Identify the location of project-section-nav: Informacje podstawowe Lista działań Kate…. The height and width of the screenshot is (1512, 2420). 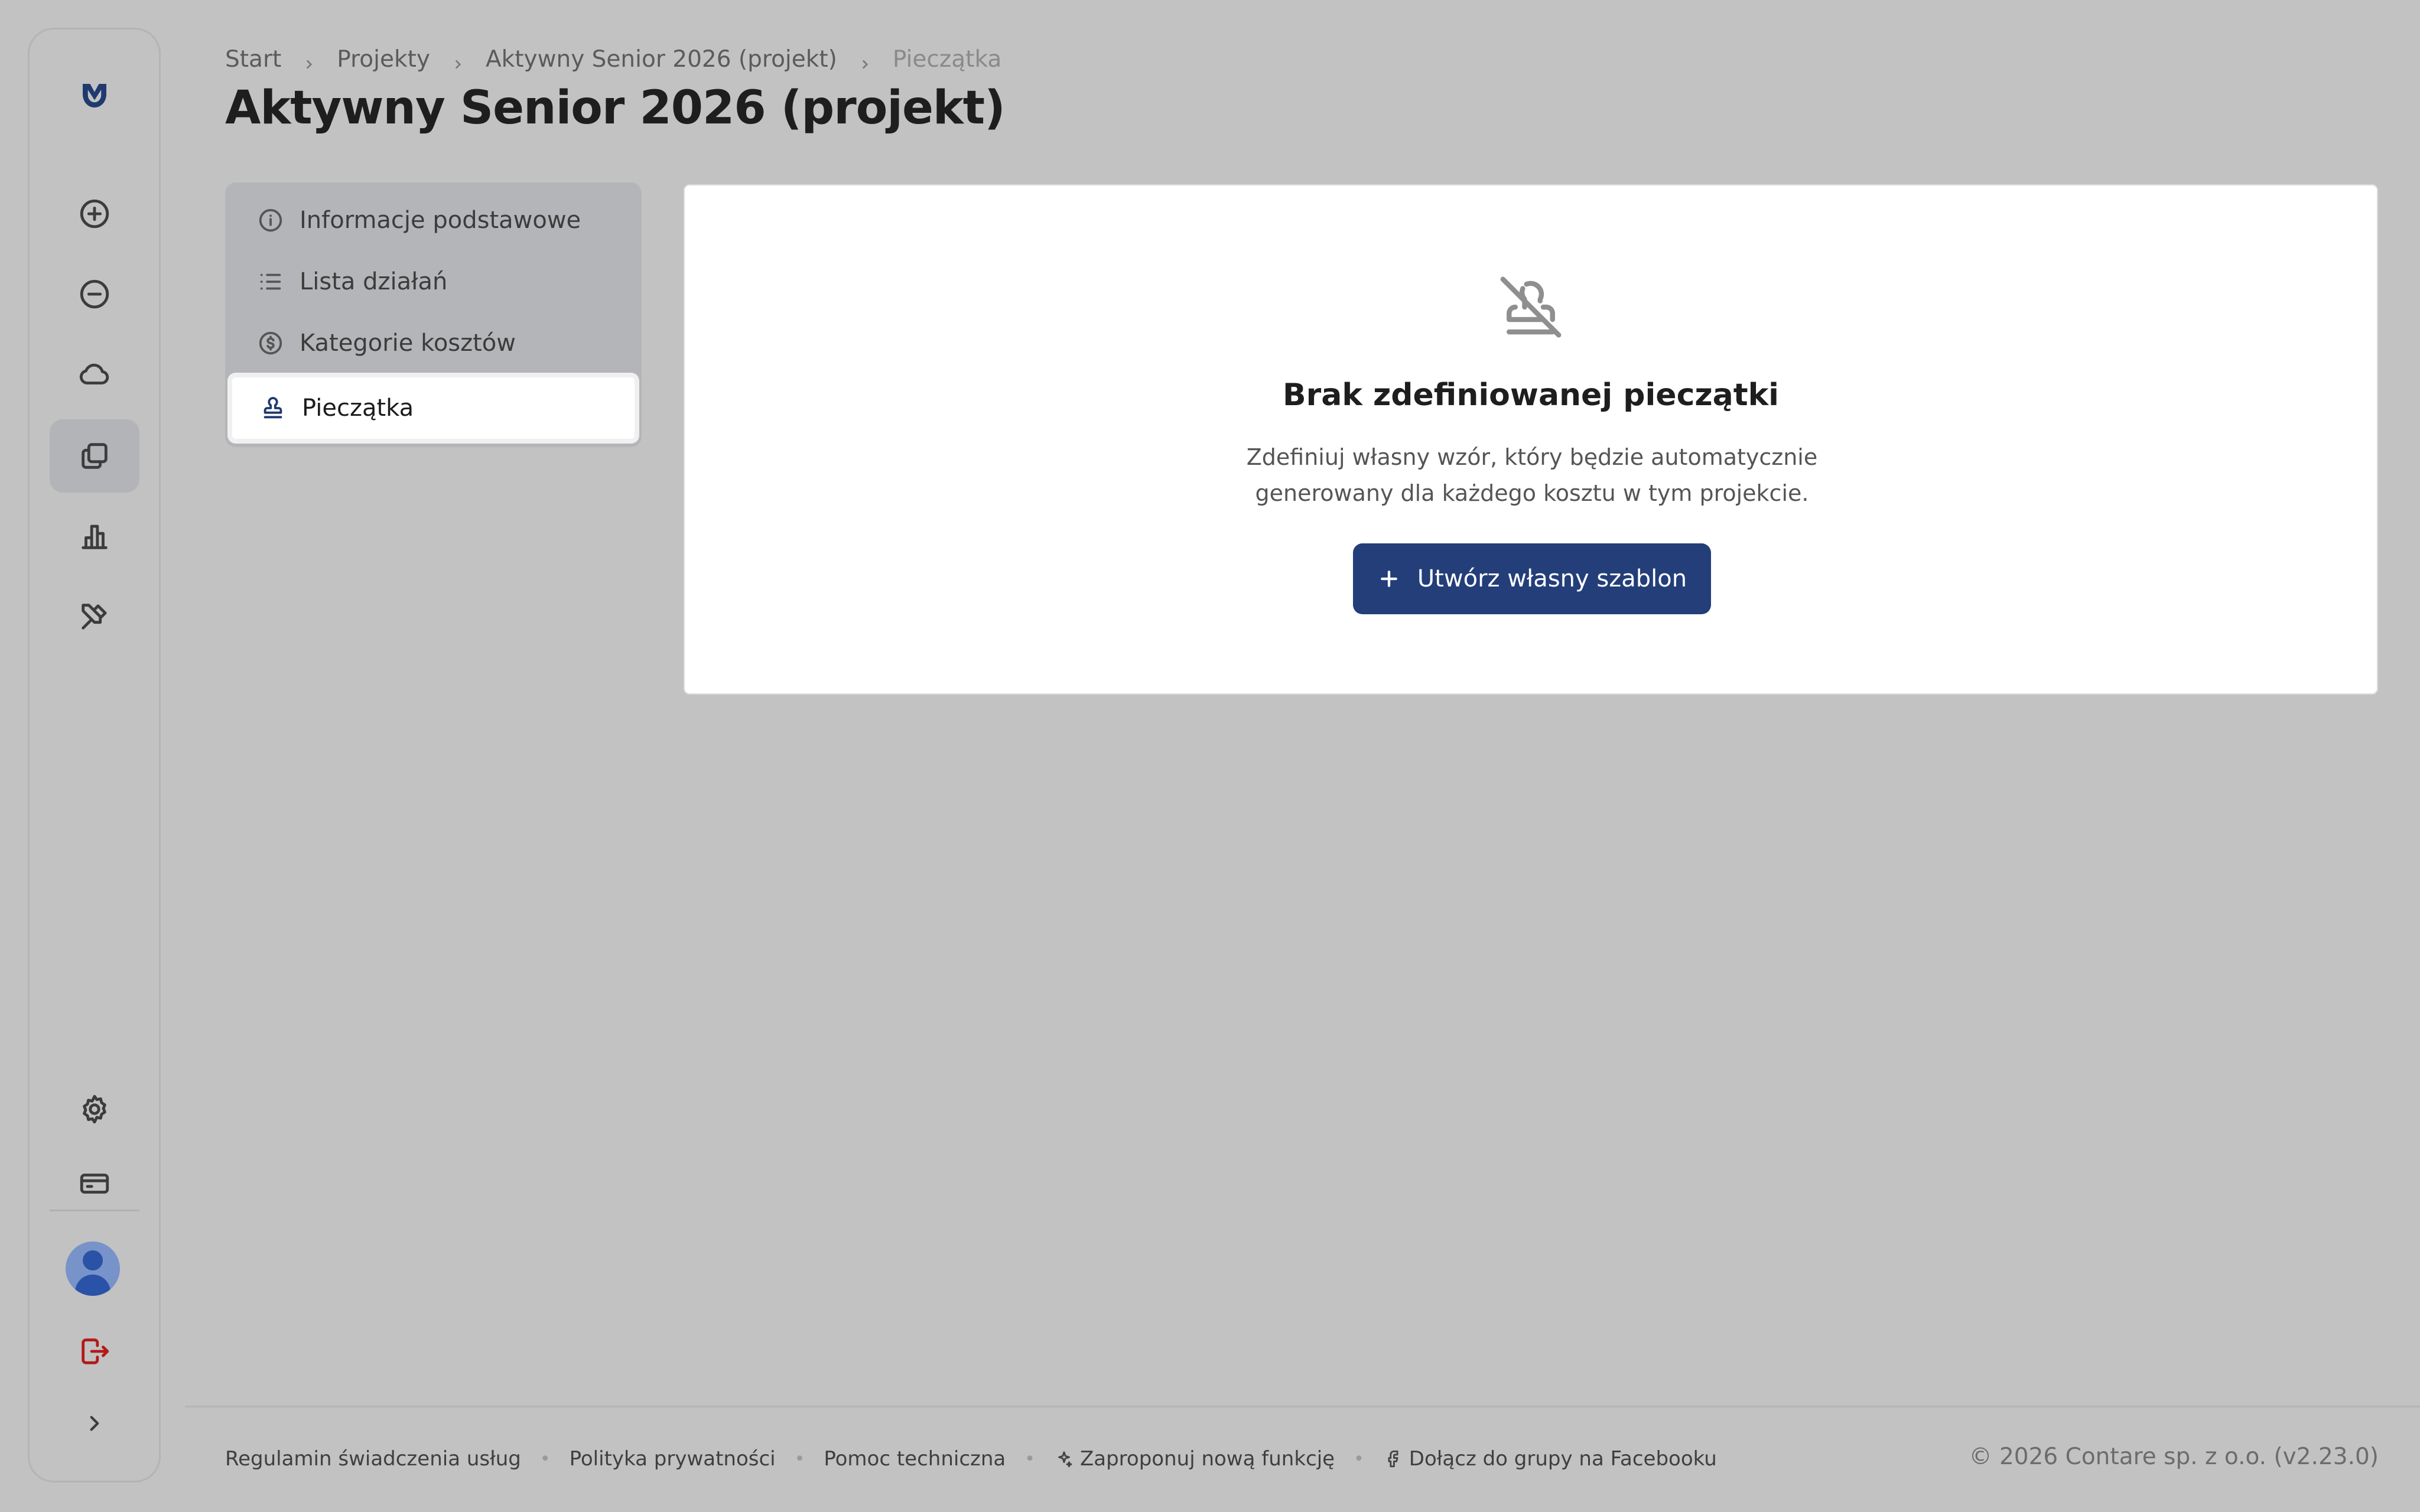
(433, 315).